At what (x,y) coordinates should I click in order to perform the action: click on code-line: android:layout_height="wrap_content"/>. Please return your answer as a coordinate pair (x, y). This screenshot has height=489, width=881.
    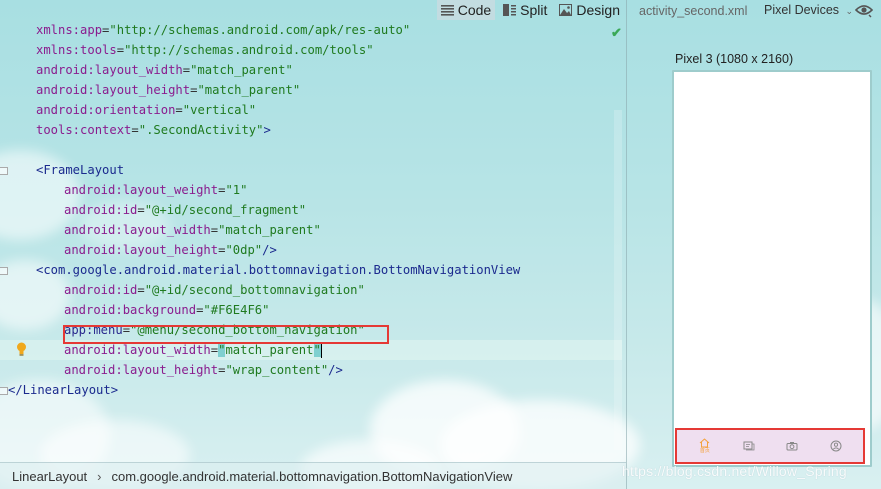
    Looking at the image, I should click on (203, 370).